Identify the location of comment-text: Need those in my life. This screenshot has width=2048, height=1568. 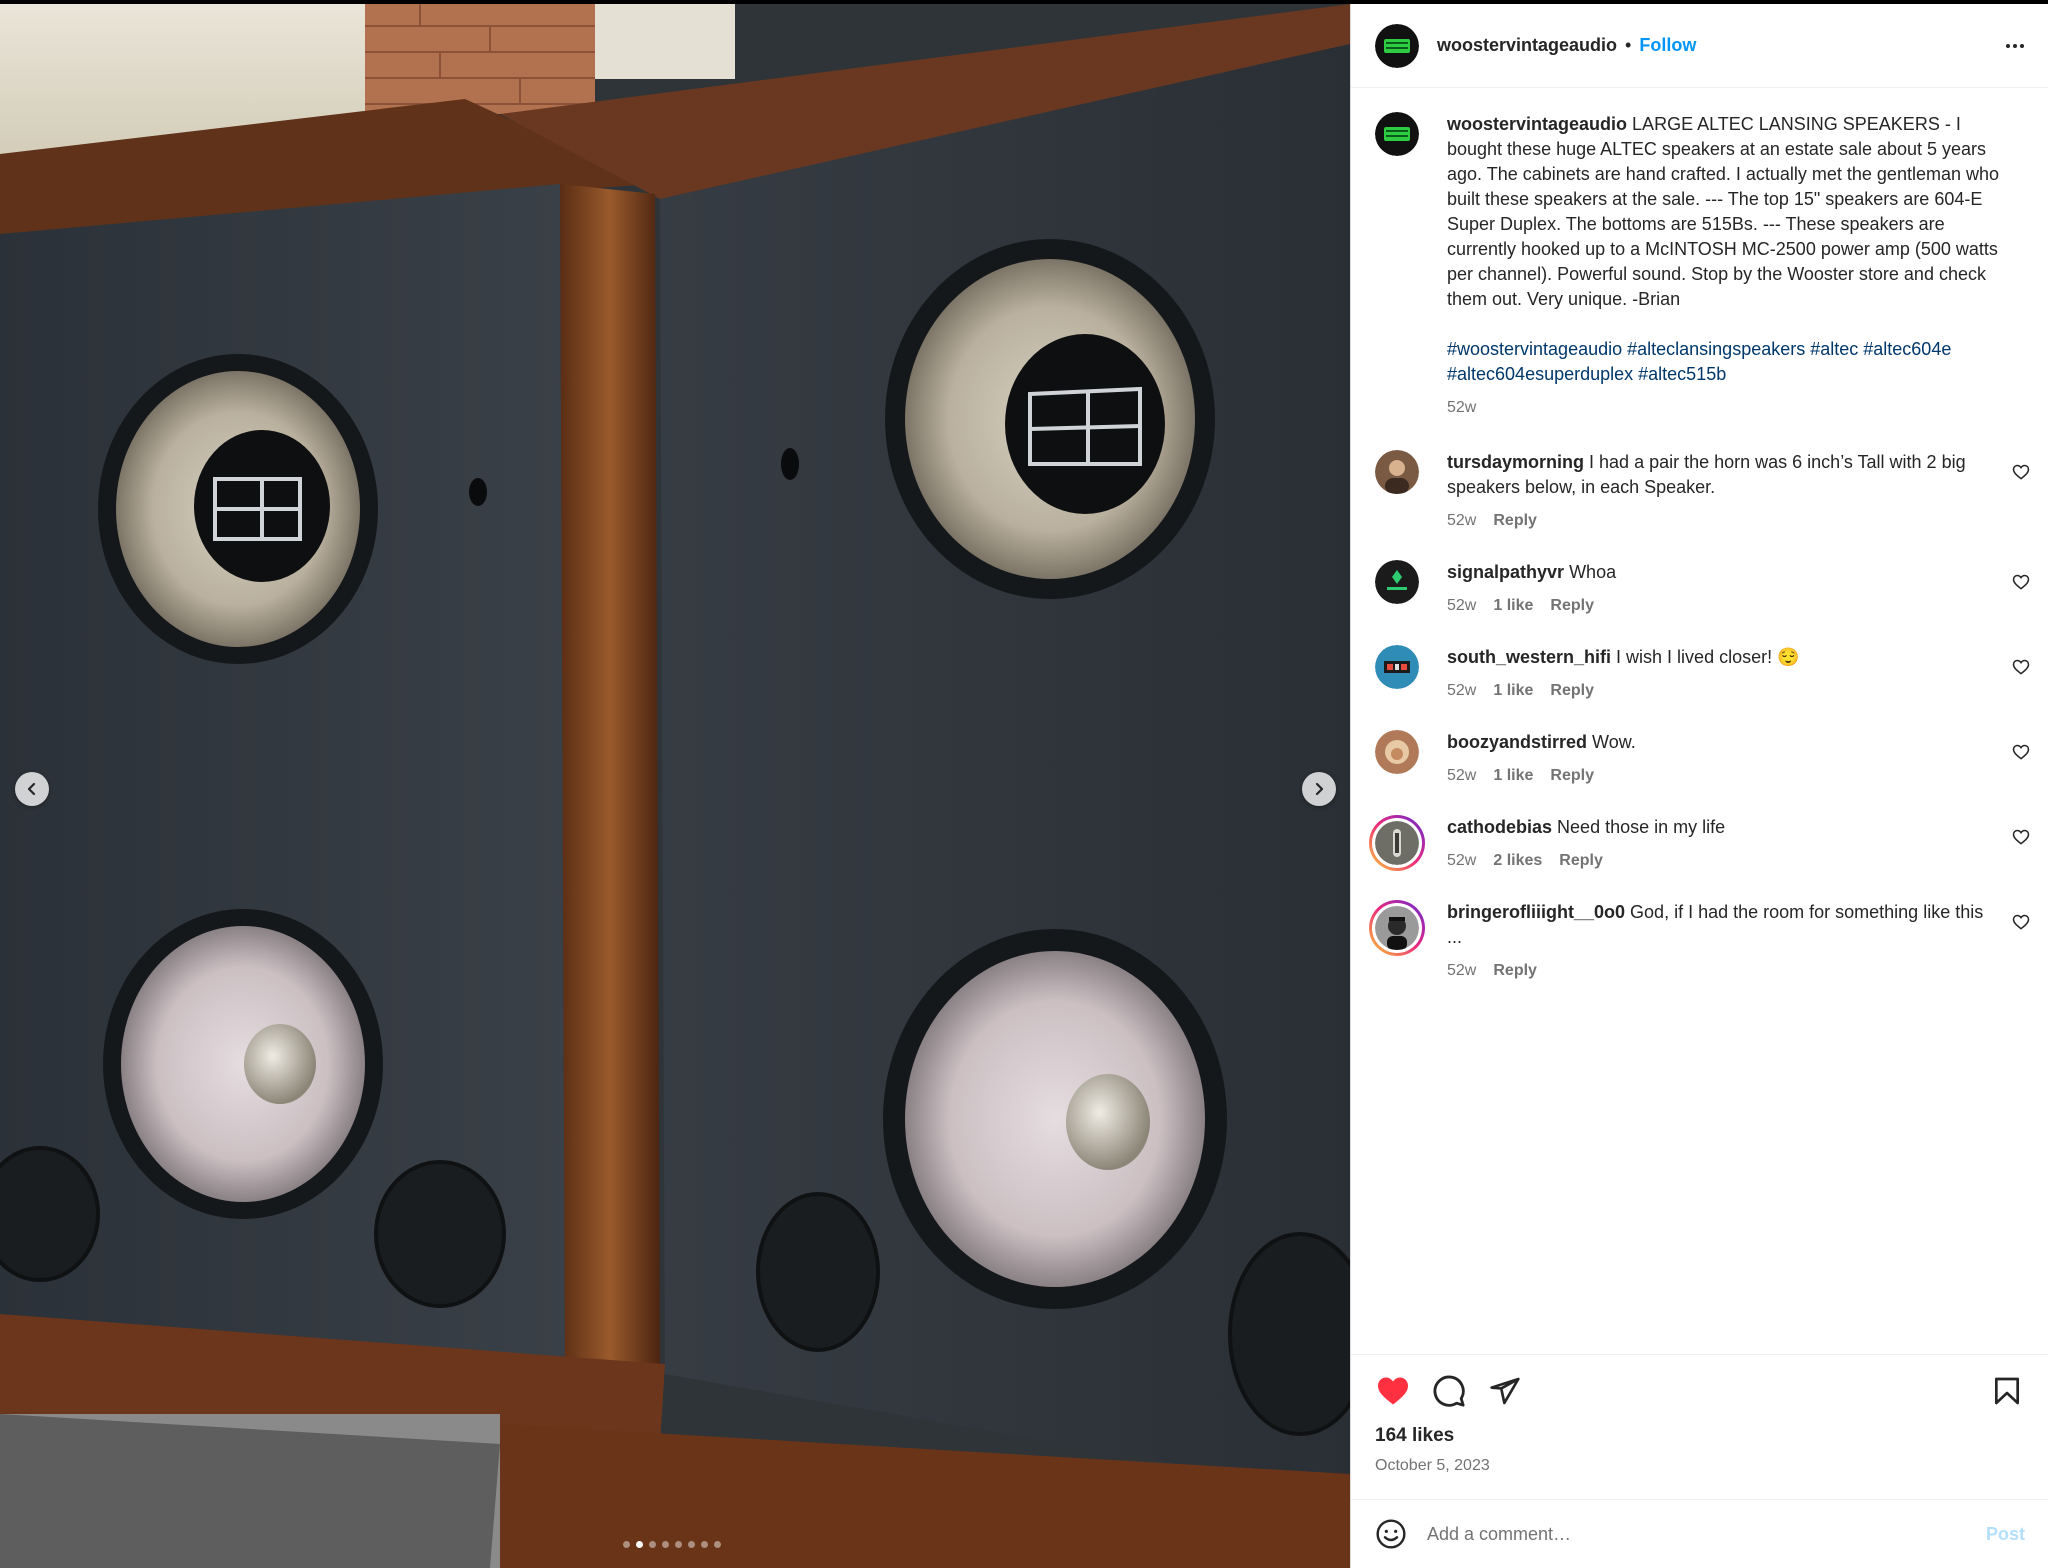
(1641, 827).